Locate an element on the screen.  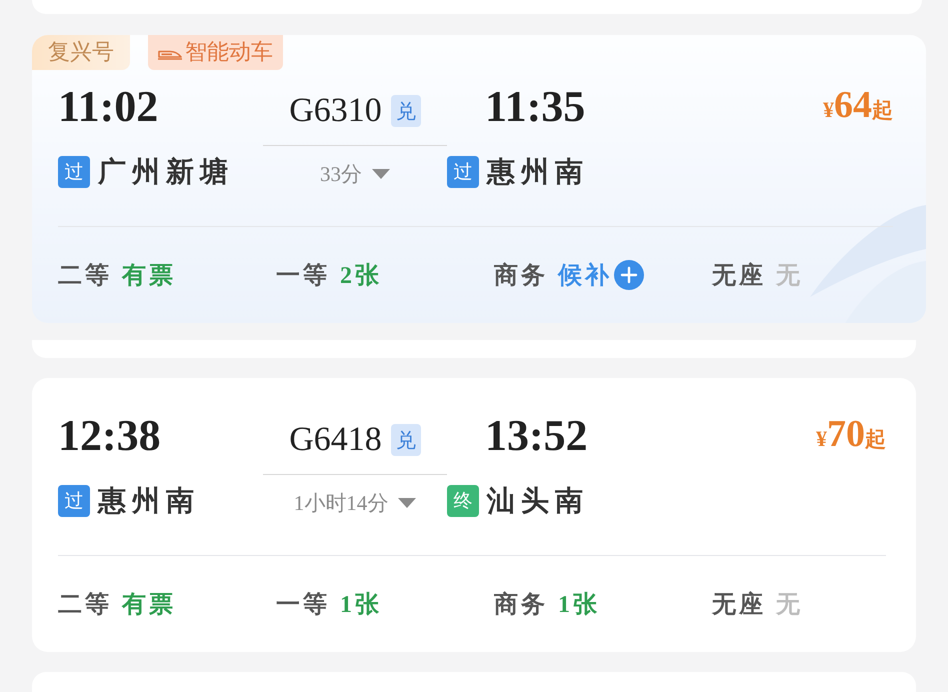
price-text: ¥70起 is located at coordinates (851, 434).